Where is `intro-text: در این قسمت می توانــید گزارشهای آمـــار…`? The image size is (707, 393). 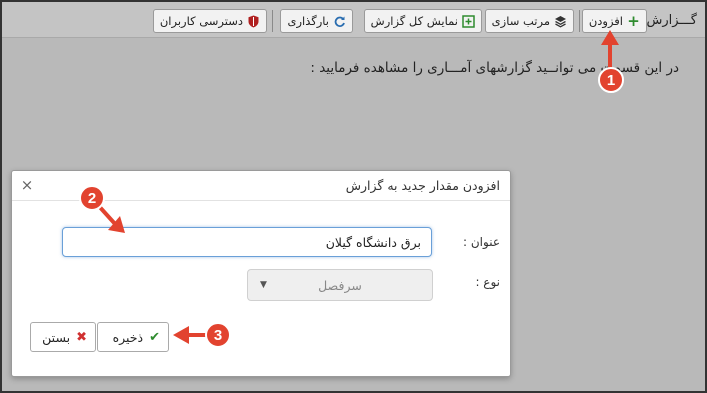
intro-text: در این قسمت می توانــید گزارشهای آمـــار… is located at coordinates (494, 68).